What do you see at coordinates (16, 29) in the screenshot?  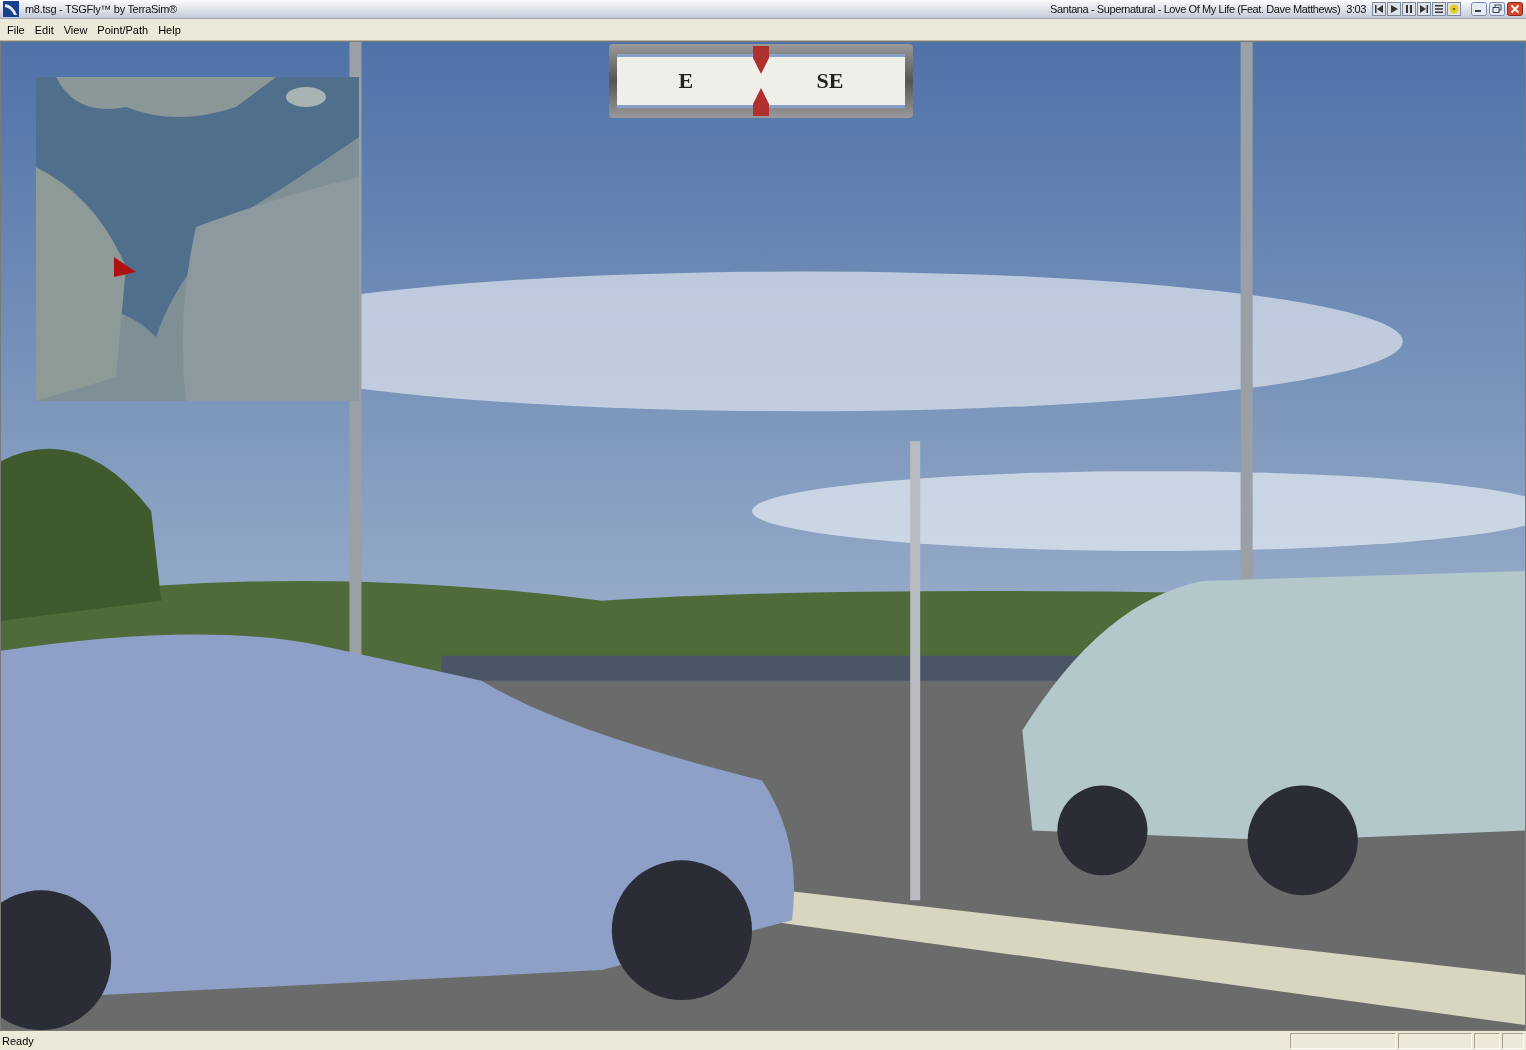 I see `menu-item: File` at bounding box center [16, 29].